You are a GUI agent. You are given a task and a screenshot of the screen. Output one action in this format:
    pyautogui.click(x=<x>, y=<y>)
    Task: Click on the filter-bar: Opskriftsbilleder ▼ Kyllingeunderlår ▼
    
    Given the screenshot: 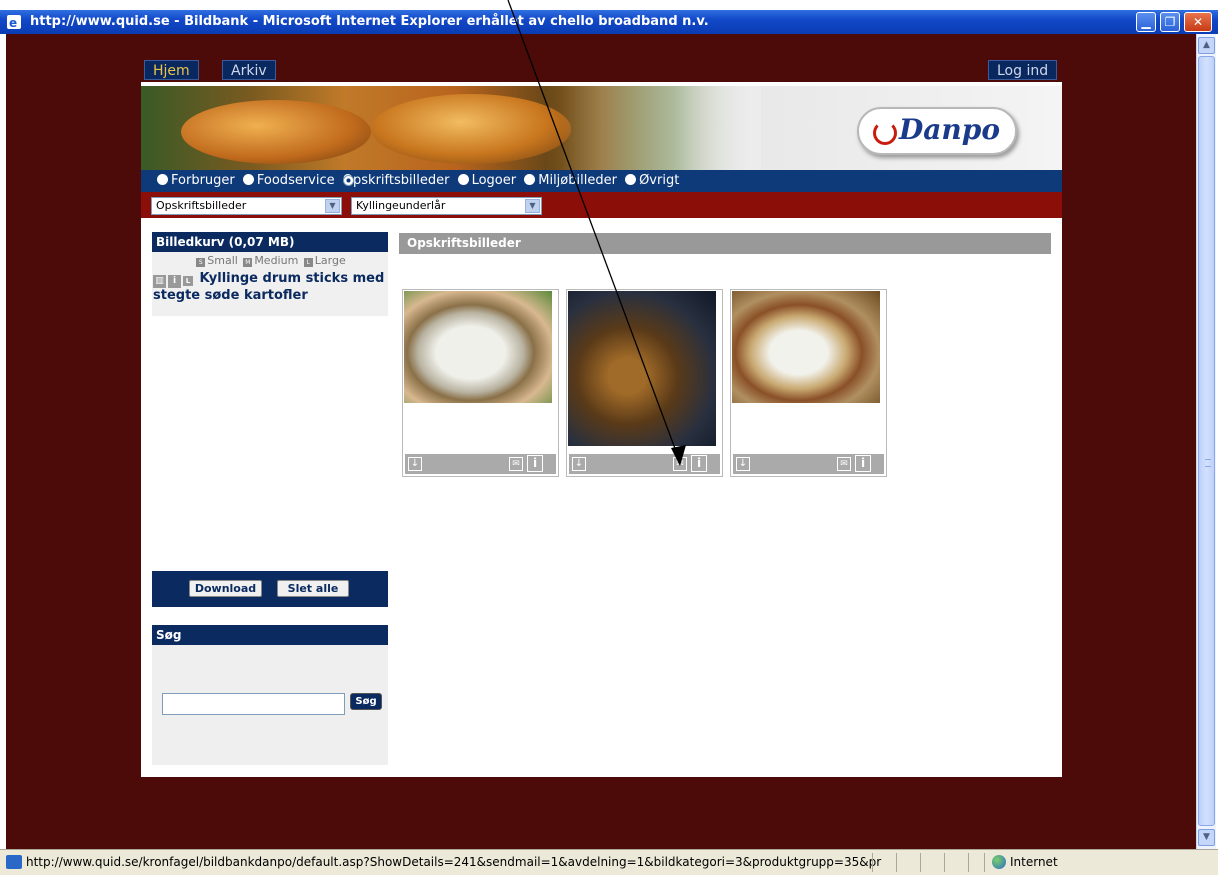 What is the action you would take?
    pyautogui.click(x=601, y=205)
    